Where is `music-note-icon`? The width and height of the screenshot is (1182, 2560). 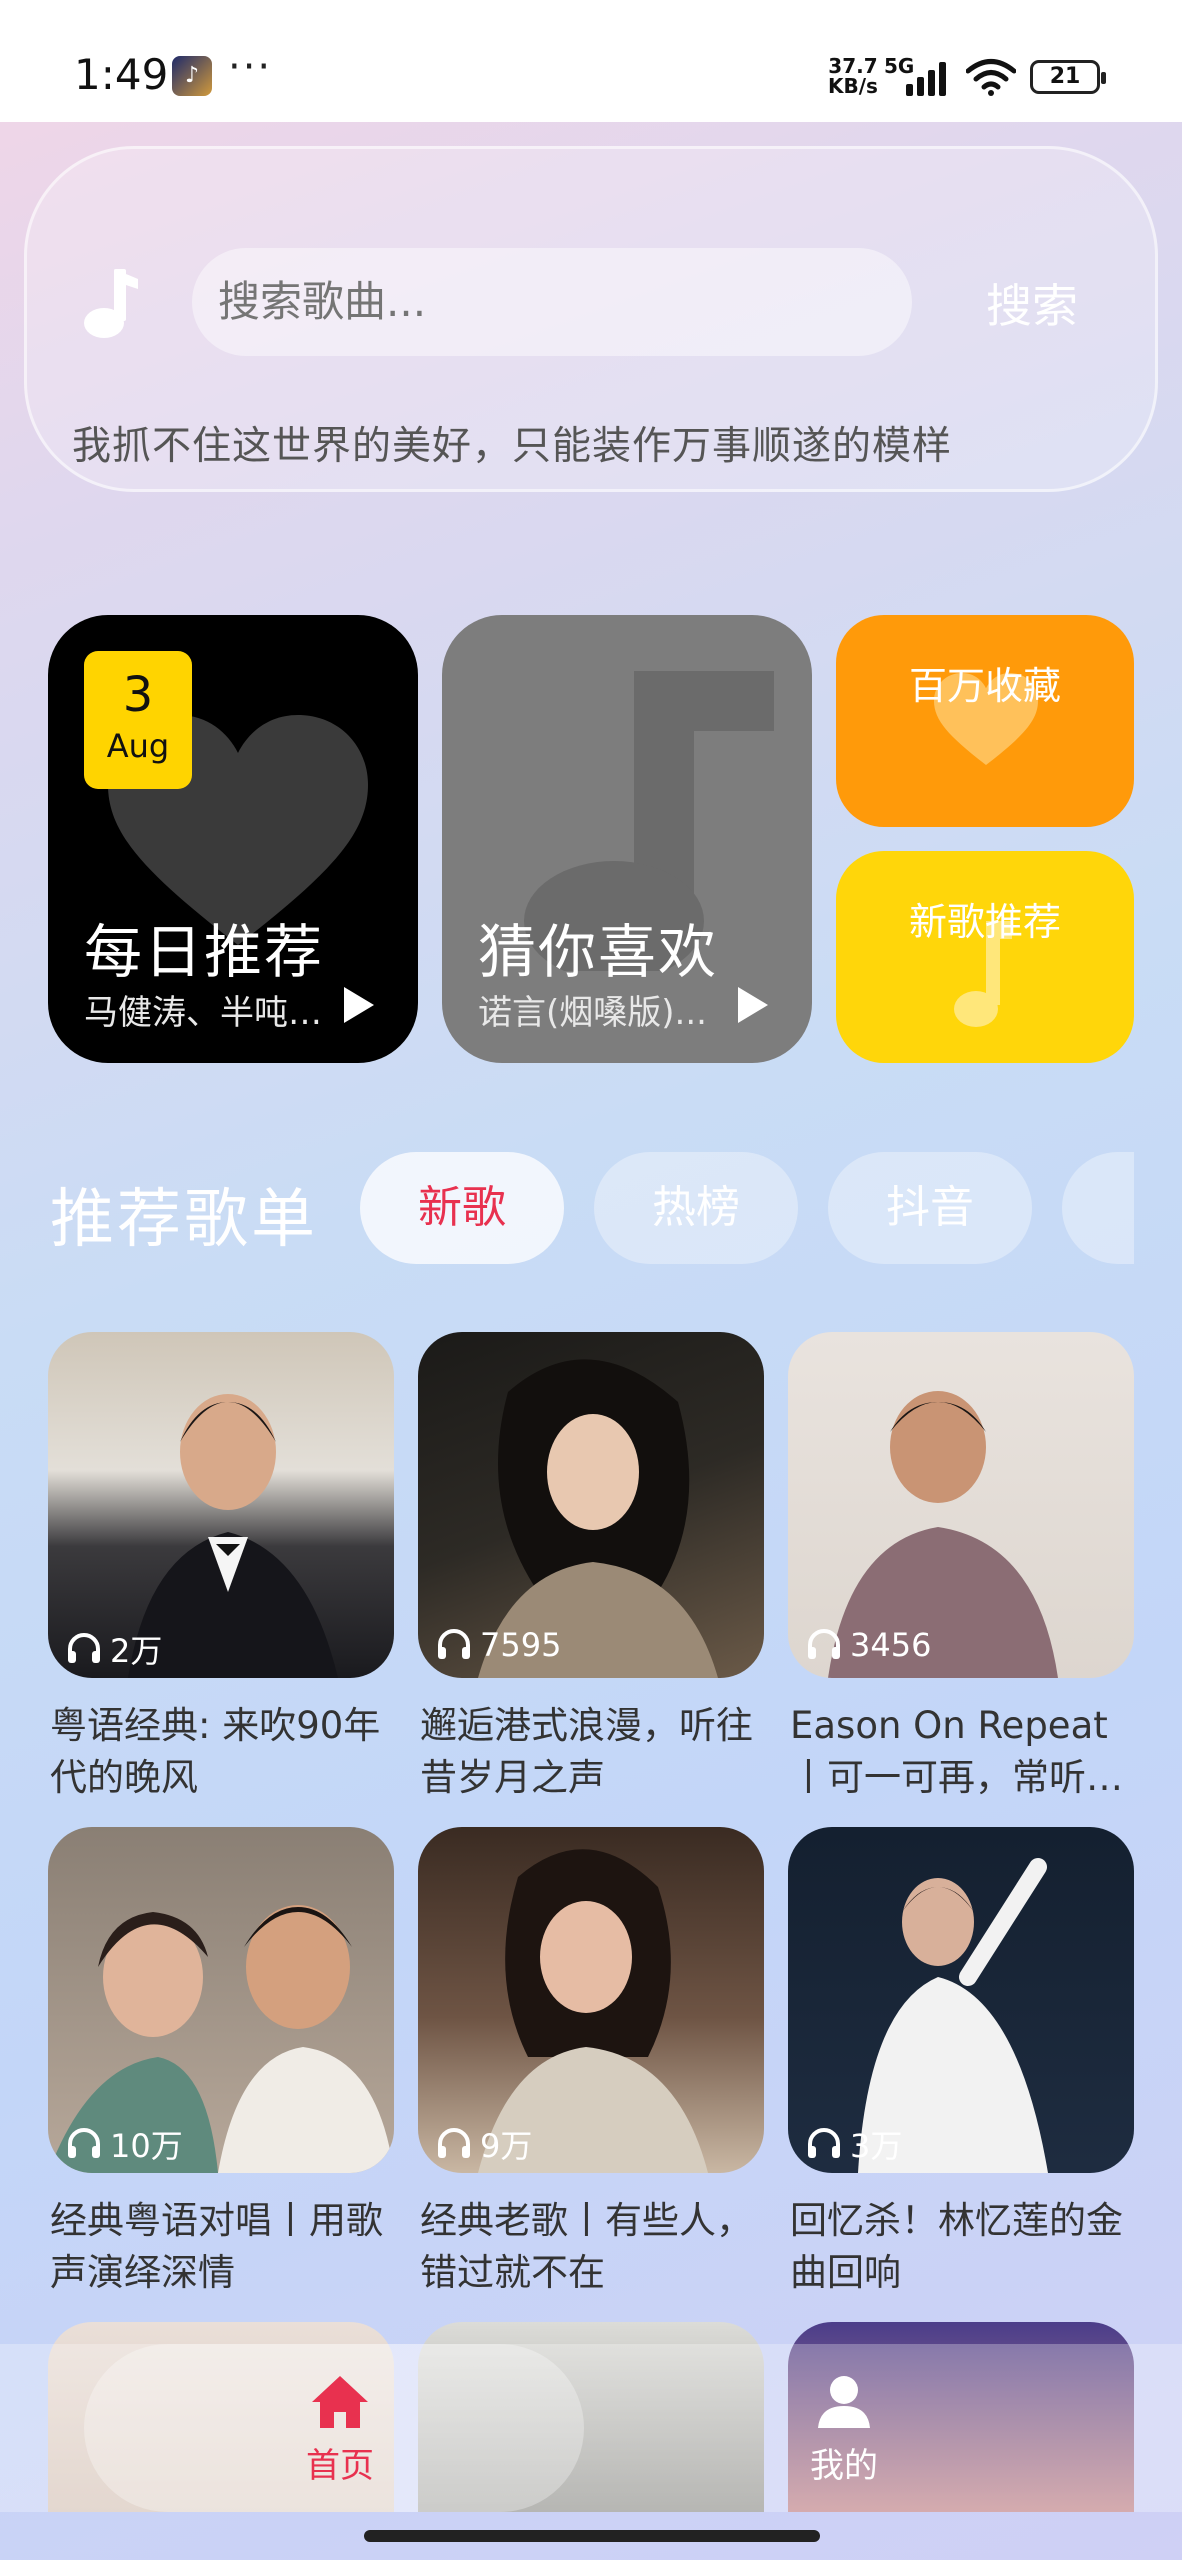
music-note-icon is located at coordinates (110, 302).